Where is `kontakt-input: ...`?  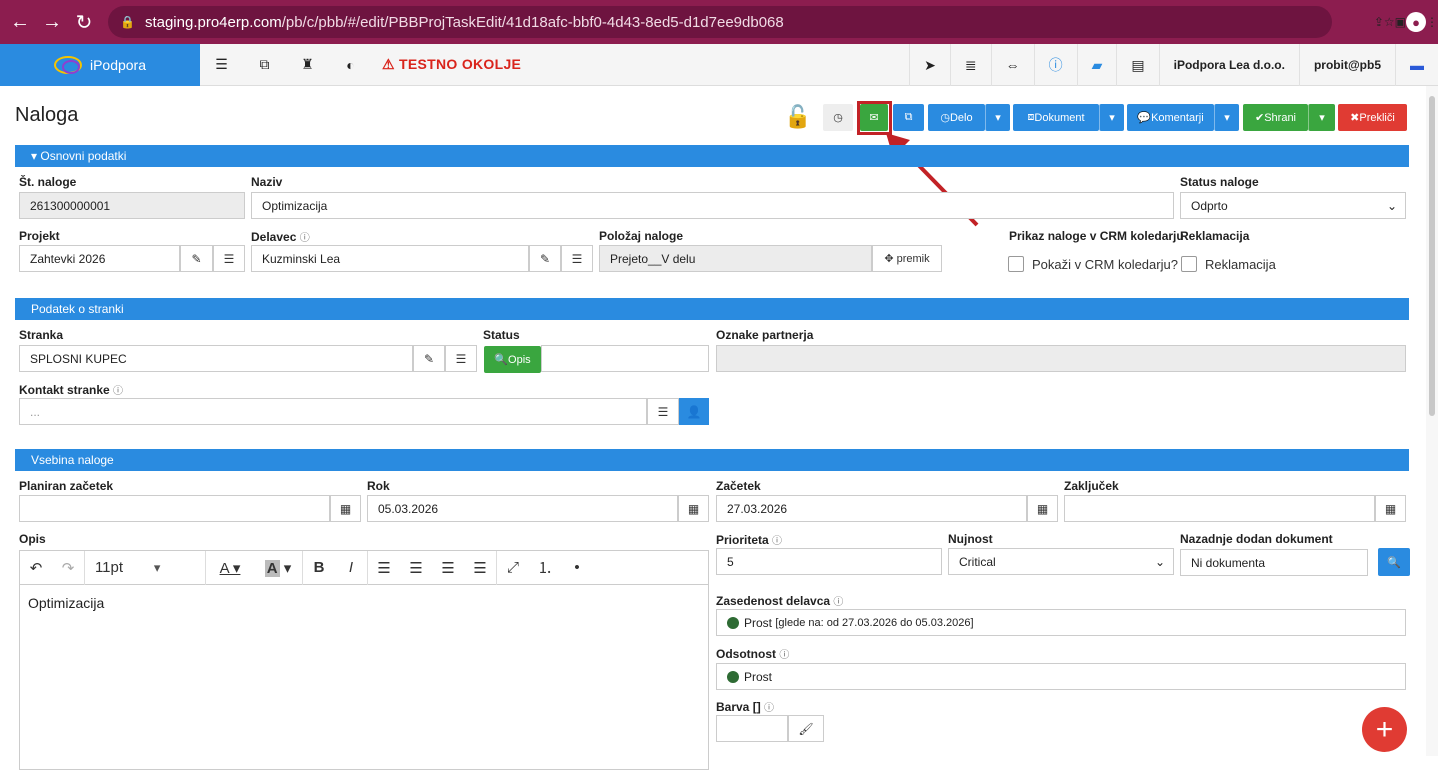 kontakt-input: ... is located at coordinates (333, 411).